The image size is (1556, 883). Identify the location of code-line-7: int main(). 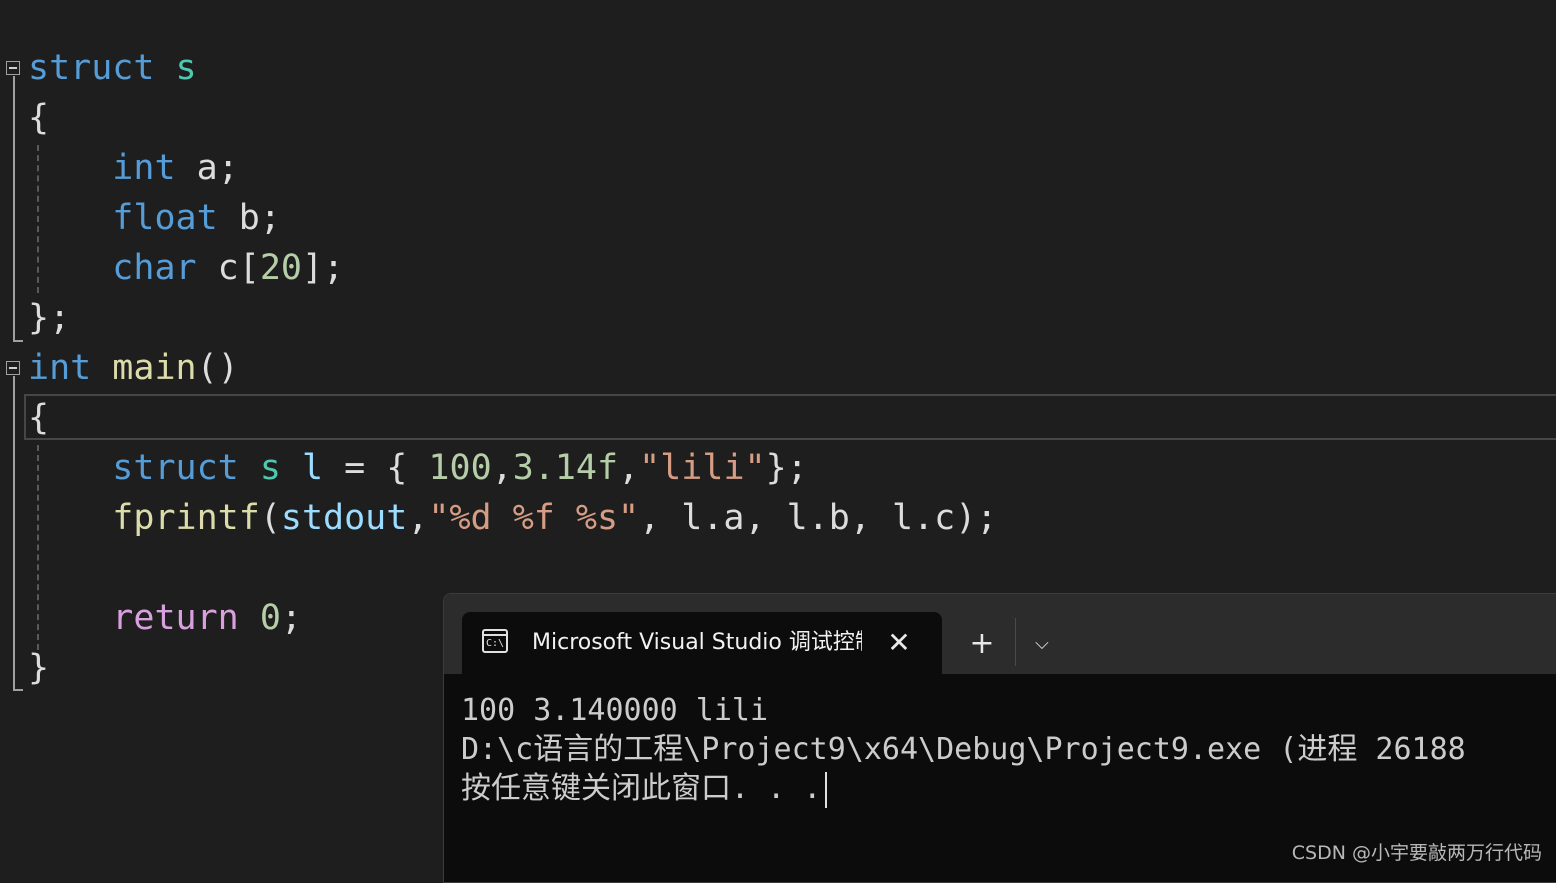
(133, 368).